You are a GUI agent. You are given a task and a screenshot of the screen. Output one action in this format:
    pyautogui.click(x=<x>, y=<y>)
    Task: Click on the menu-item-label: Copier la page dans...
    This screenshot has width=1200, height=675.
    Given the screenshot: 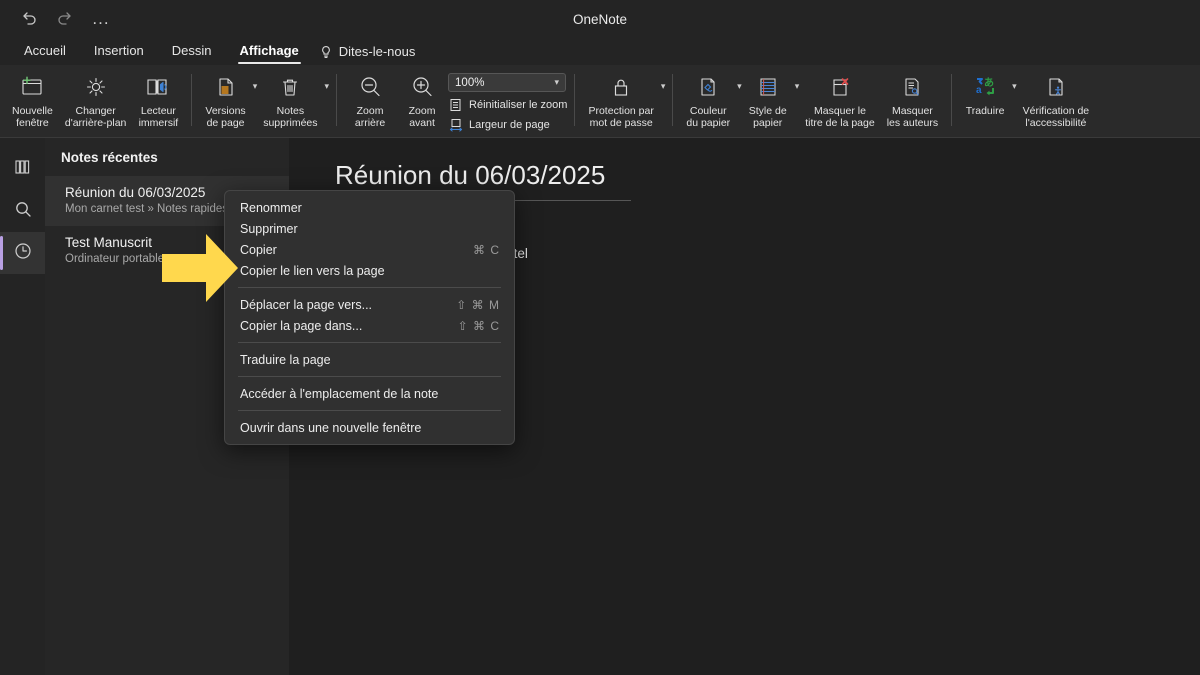 What is the action you would take?
    pyautogui.click(x=301, y=325)
    